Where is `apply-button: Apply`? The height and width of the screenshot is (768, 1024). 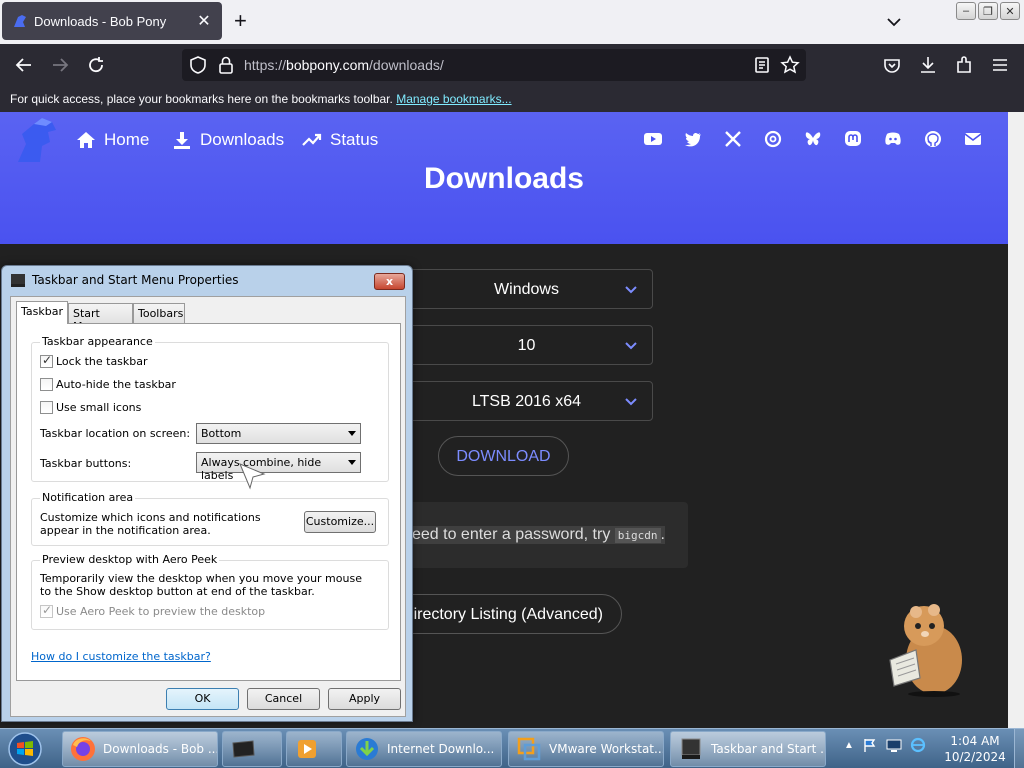 apply-button: Apply is located at coordinates (364, 699).